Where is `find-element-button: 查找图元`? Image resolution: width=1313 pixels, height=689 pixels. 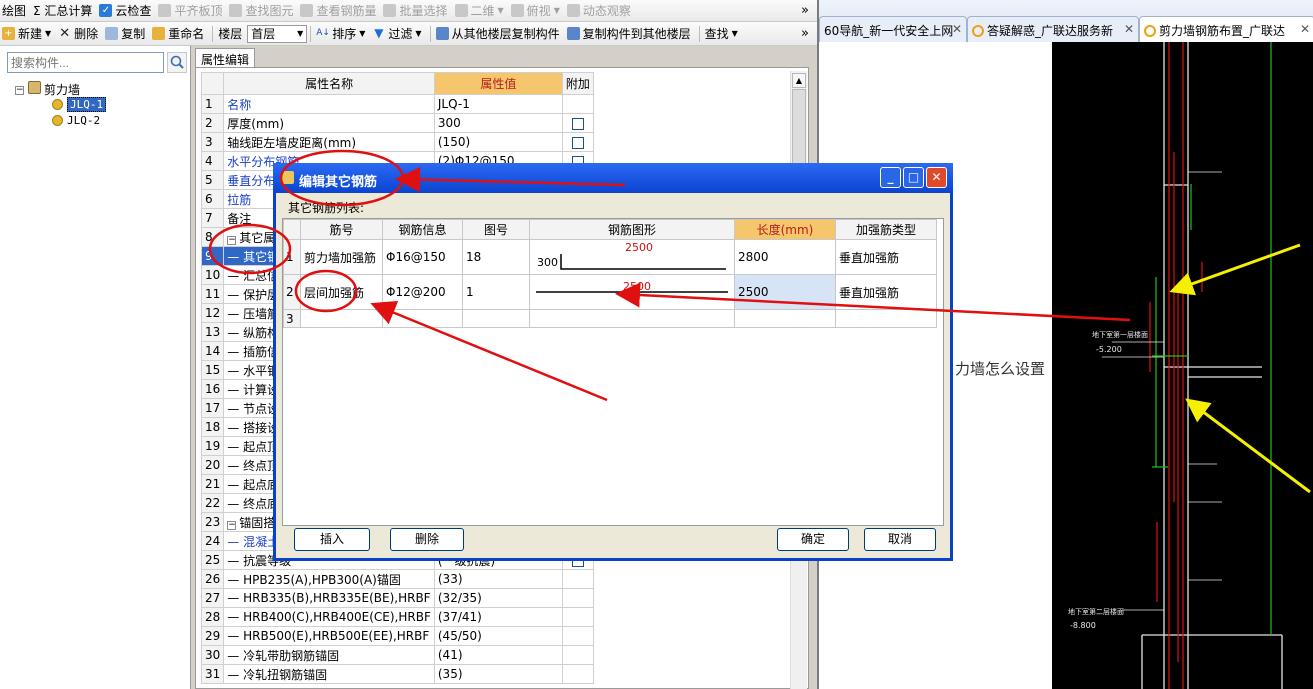 find-element-button: 查找图元 is located at coordinates (262, 11).